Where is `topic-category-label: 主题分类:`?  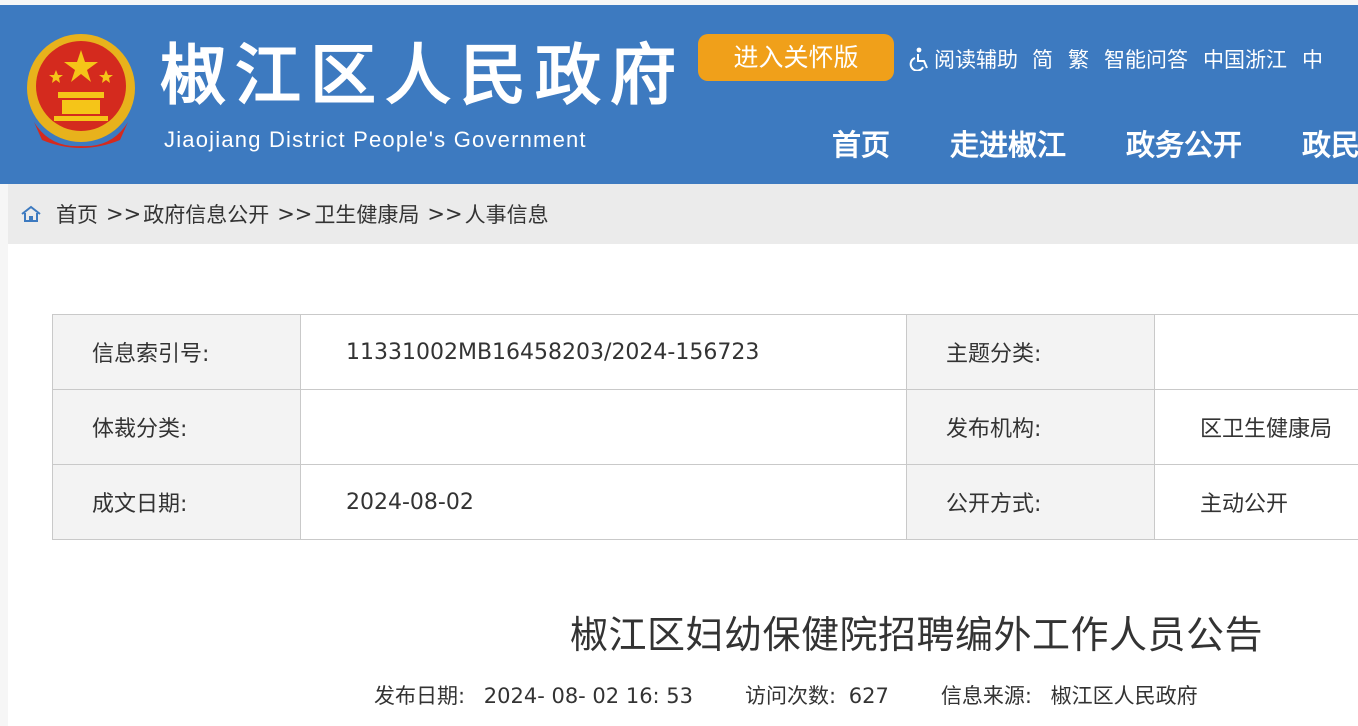 topic-category-label: 主题分类: is located at coordinates (1030, 352).